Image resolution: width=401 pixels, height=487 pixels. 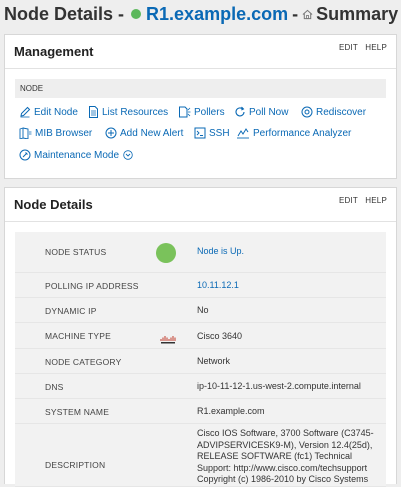 I want to click on node-section-label: NODE, so click(x=32, y=88).